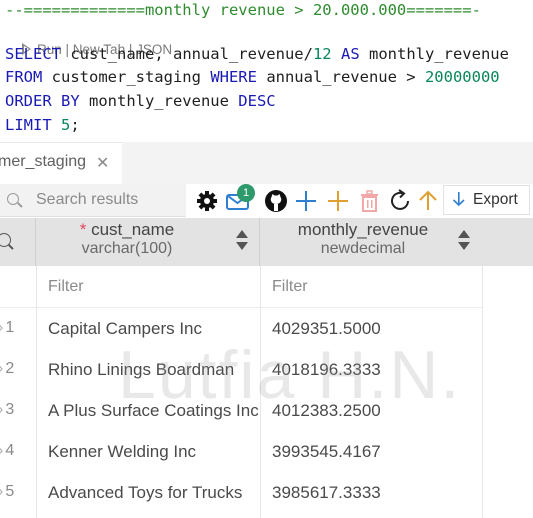 Image resolution: width=533 pixels, height=518 pixels. Describe the element at coordinates (102, 162) in the screenshot. I see `close-icon: ✕` at that location.